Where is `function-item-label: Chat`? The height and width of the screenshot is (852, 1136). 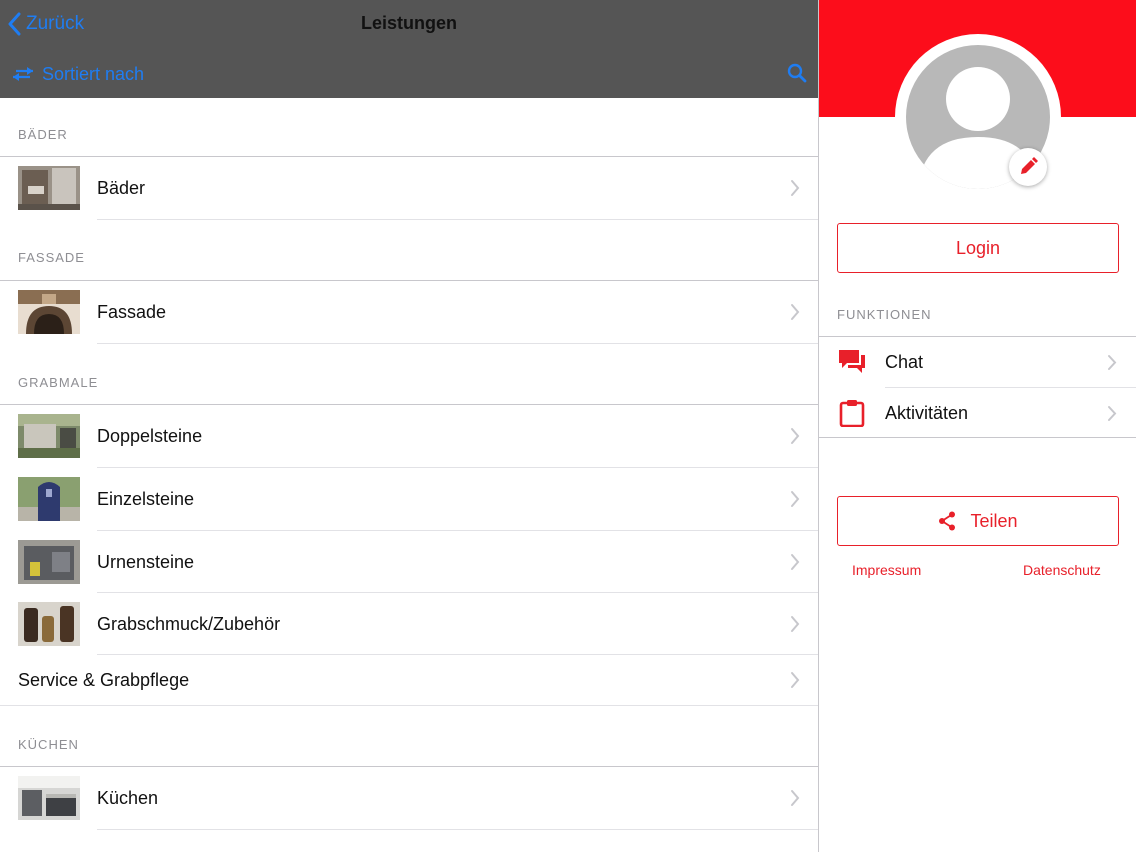 function-item-label: Chat is located at coordinates (904, 362).